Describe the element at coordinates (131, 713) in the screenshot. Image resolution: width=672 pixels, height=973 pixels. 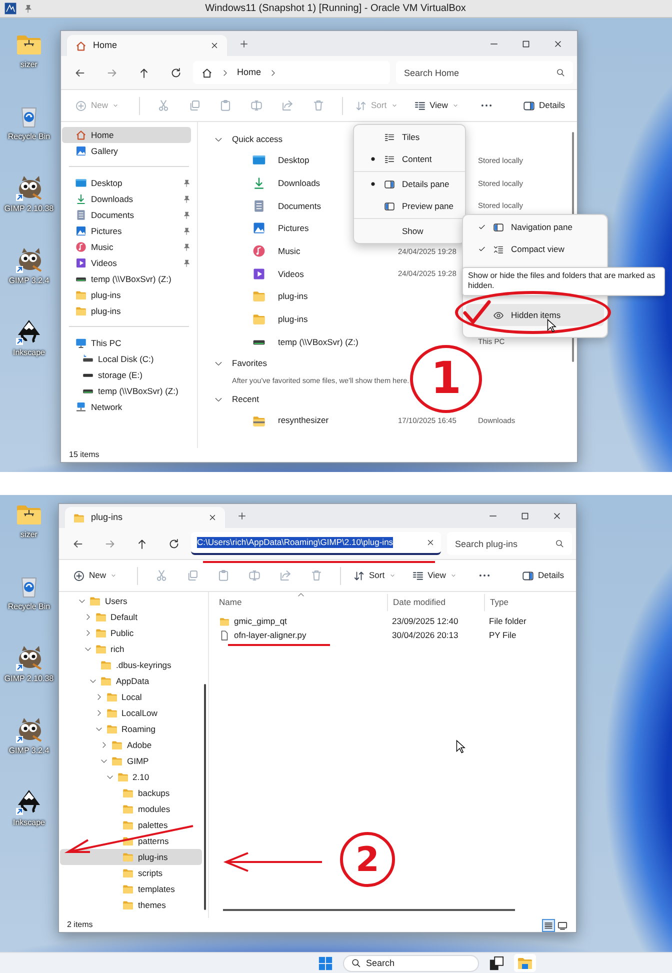
I see `nav-item: LocalLow` at that location.